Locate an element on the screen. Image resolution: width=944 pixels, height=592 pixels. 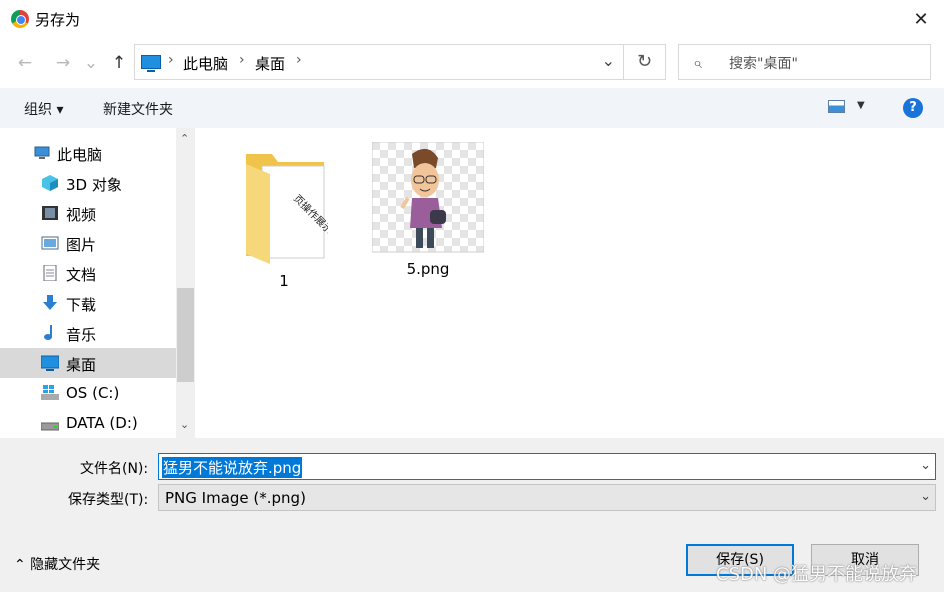
breadcrumb-desktop: 桌面 is located at coordinates (270, 63).